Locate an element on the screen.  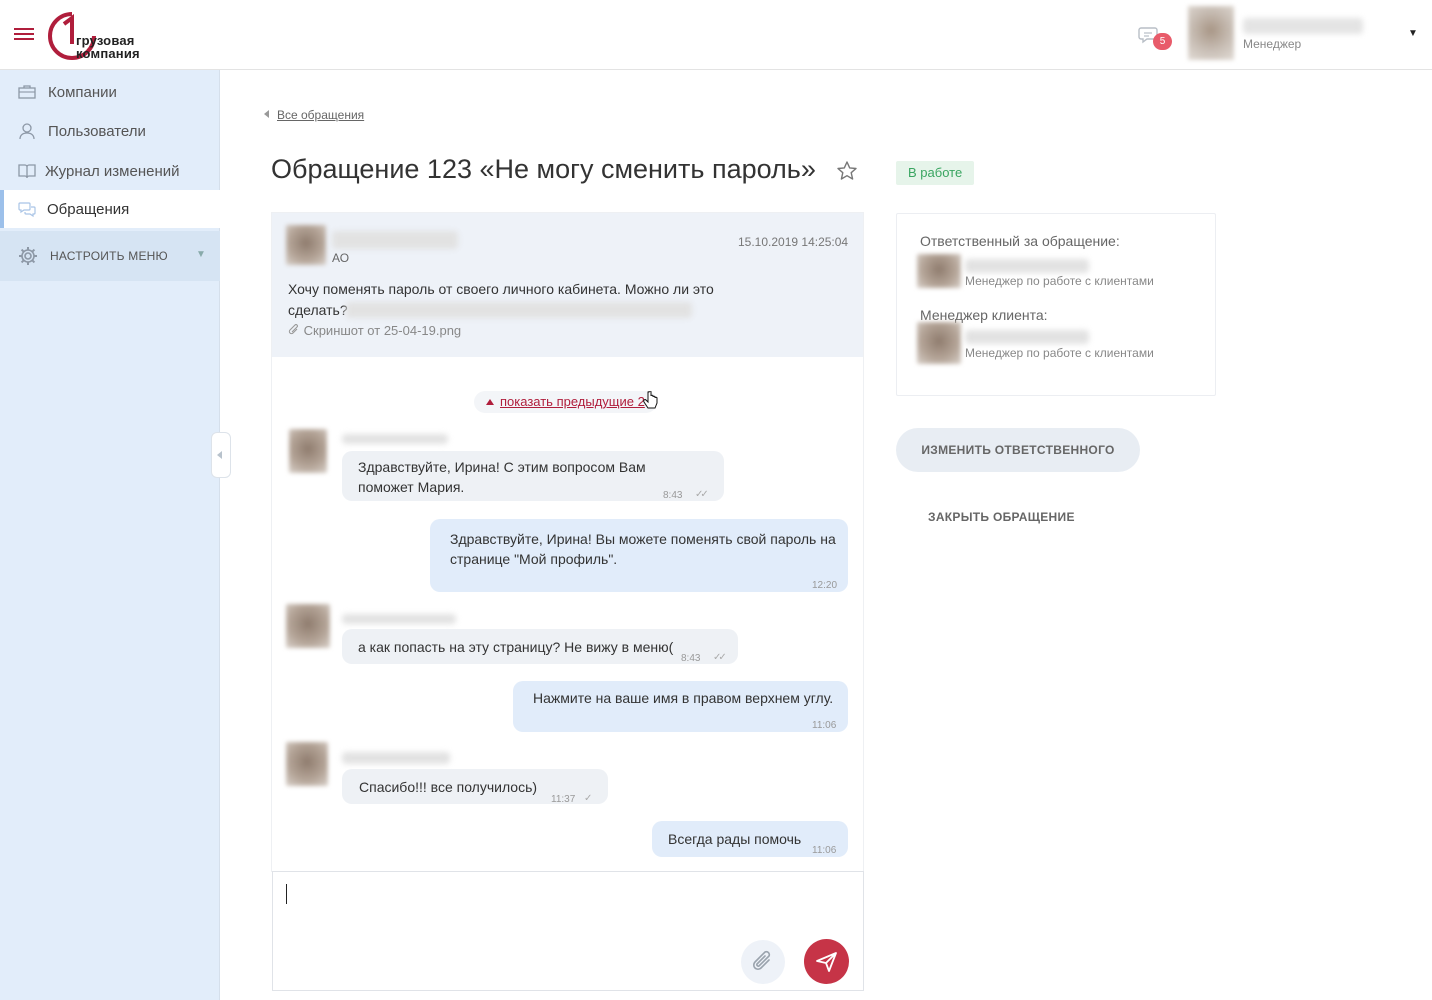
customize-menu-label: НАСТРОИТЬ МЕНЮ is located at coordinates (109, 256).